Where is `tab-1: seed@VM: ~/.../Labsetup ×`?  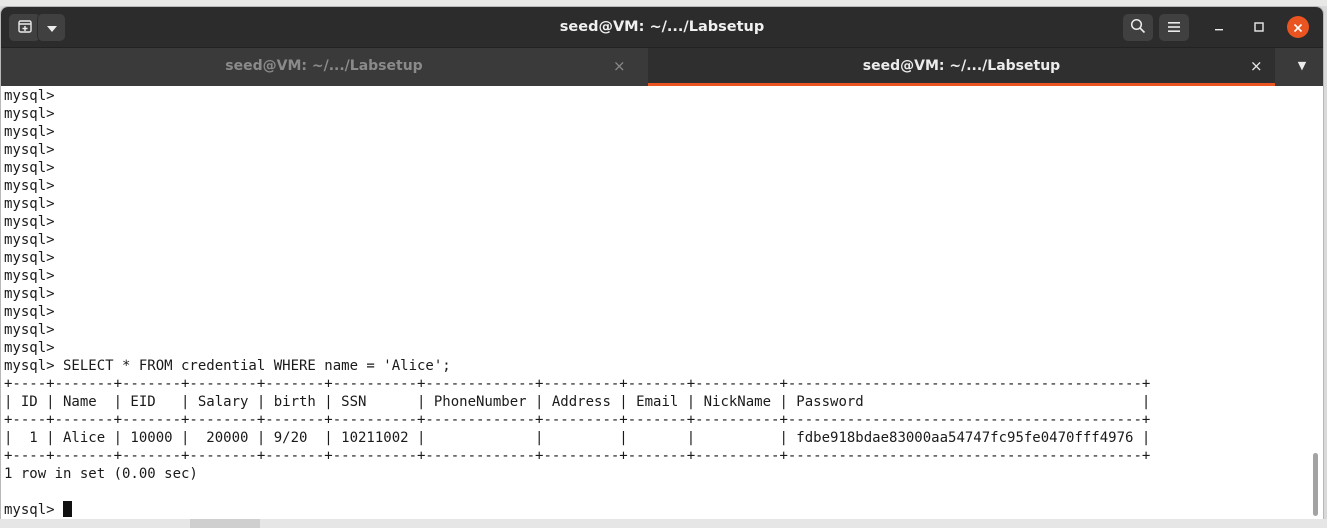
tab-1: seed@VM: ~/.../Labsetup × is located at coordinates (324, 67).